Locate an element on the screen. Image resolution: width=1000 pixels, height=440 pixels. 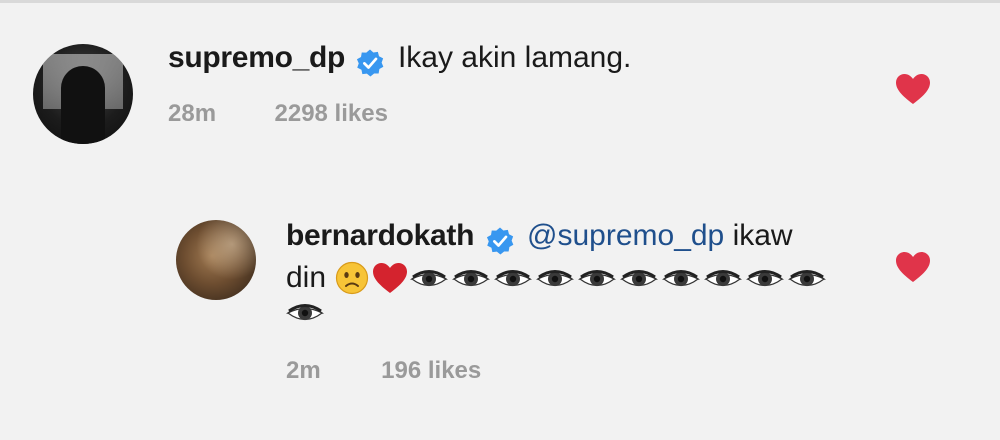
timestamp: 2m is located at coordinates (303, 370).